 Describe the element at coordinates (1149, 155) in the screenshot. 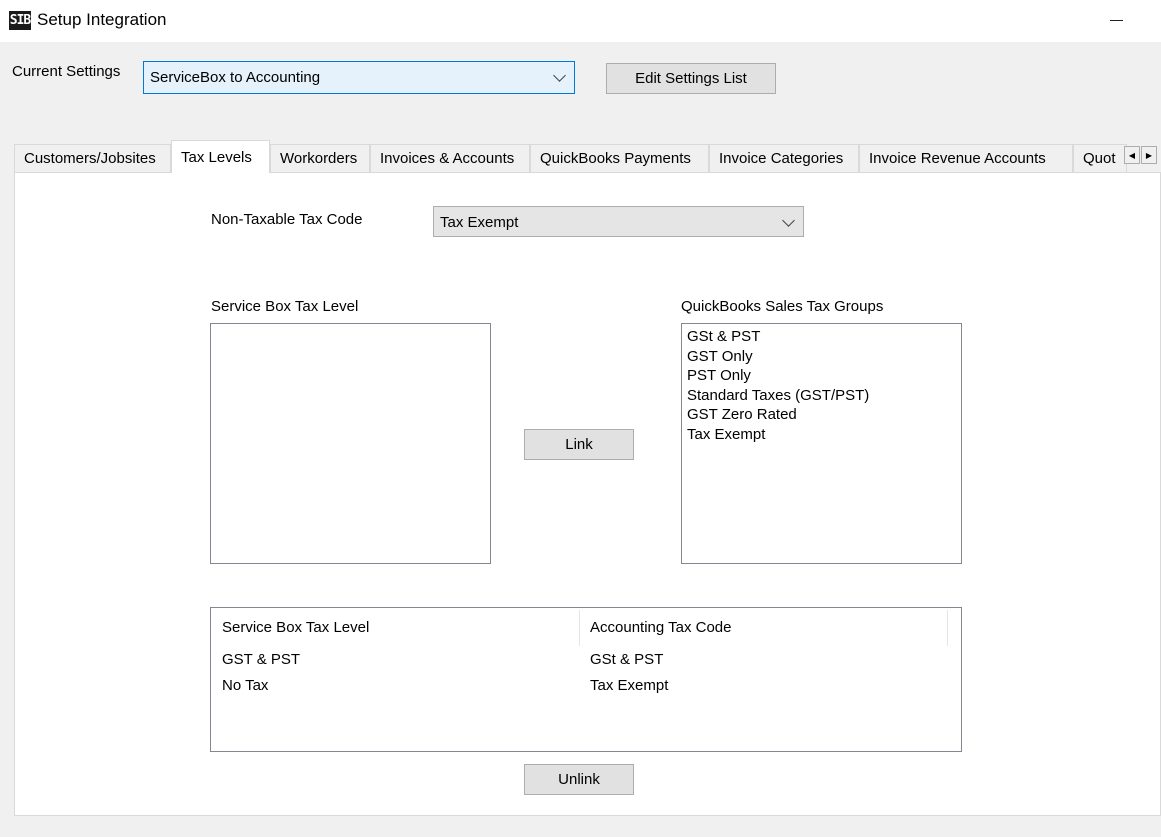

I see `tab-scroll-right-icon: ▶` at that location.